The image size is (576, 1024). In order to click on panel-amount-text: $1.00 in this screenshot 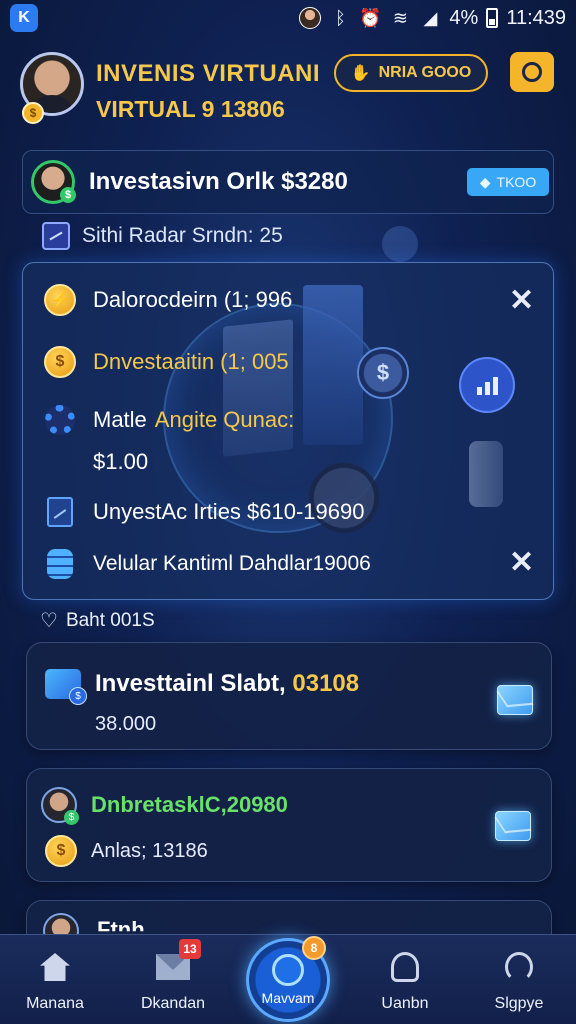, I will do `click(121, 461)`.